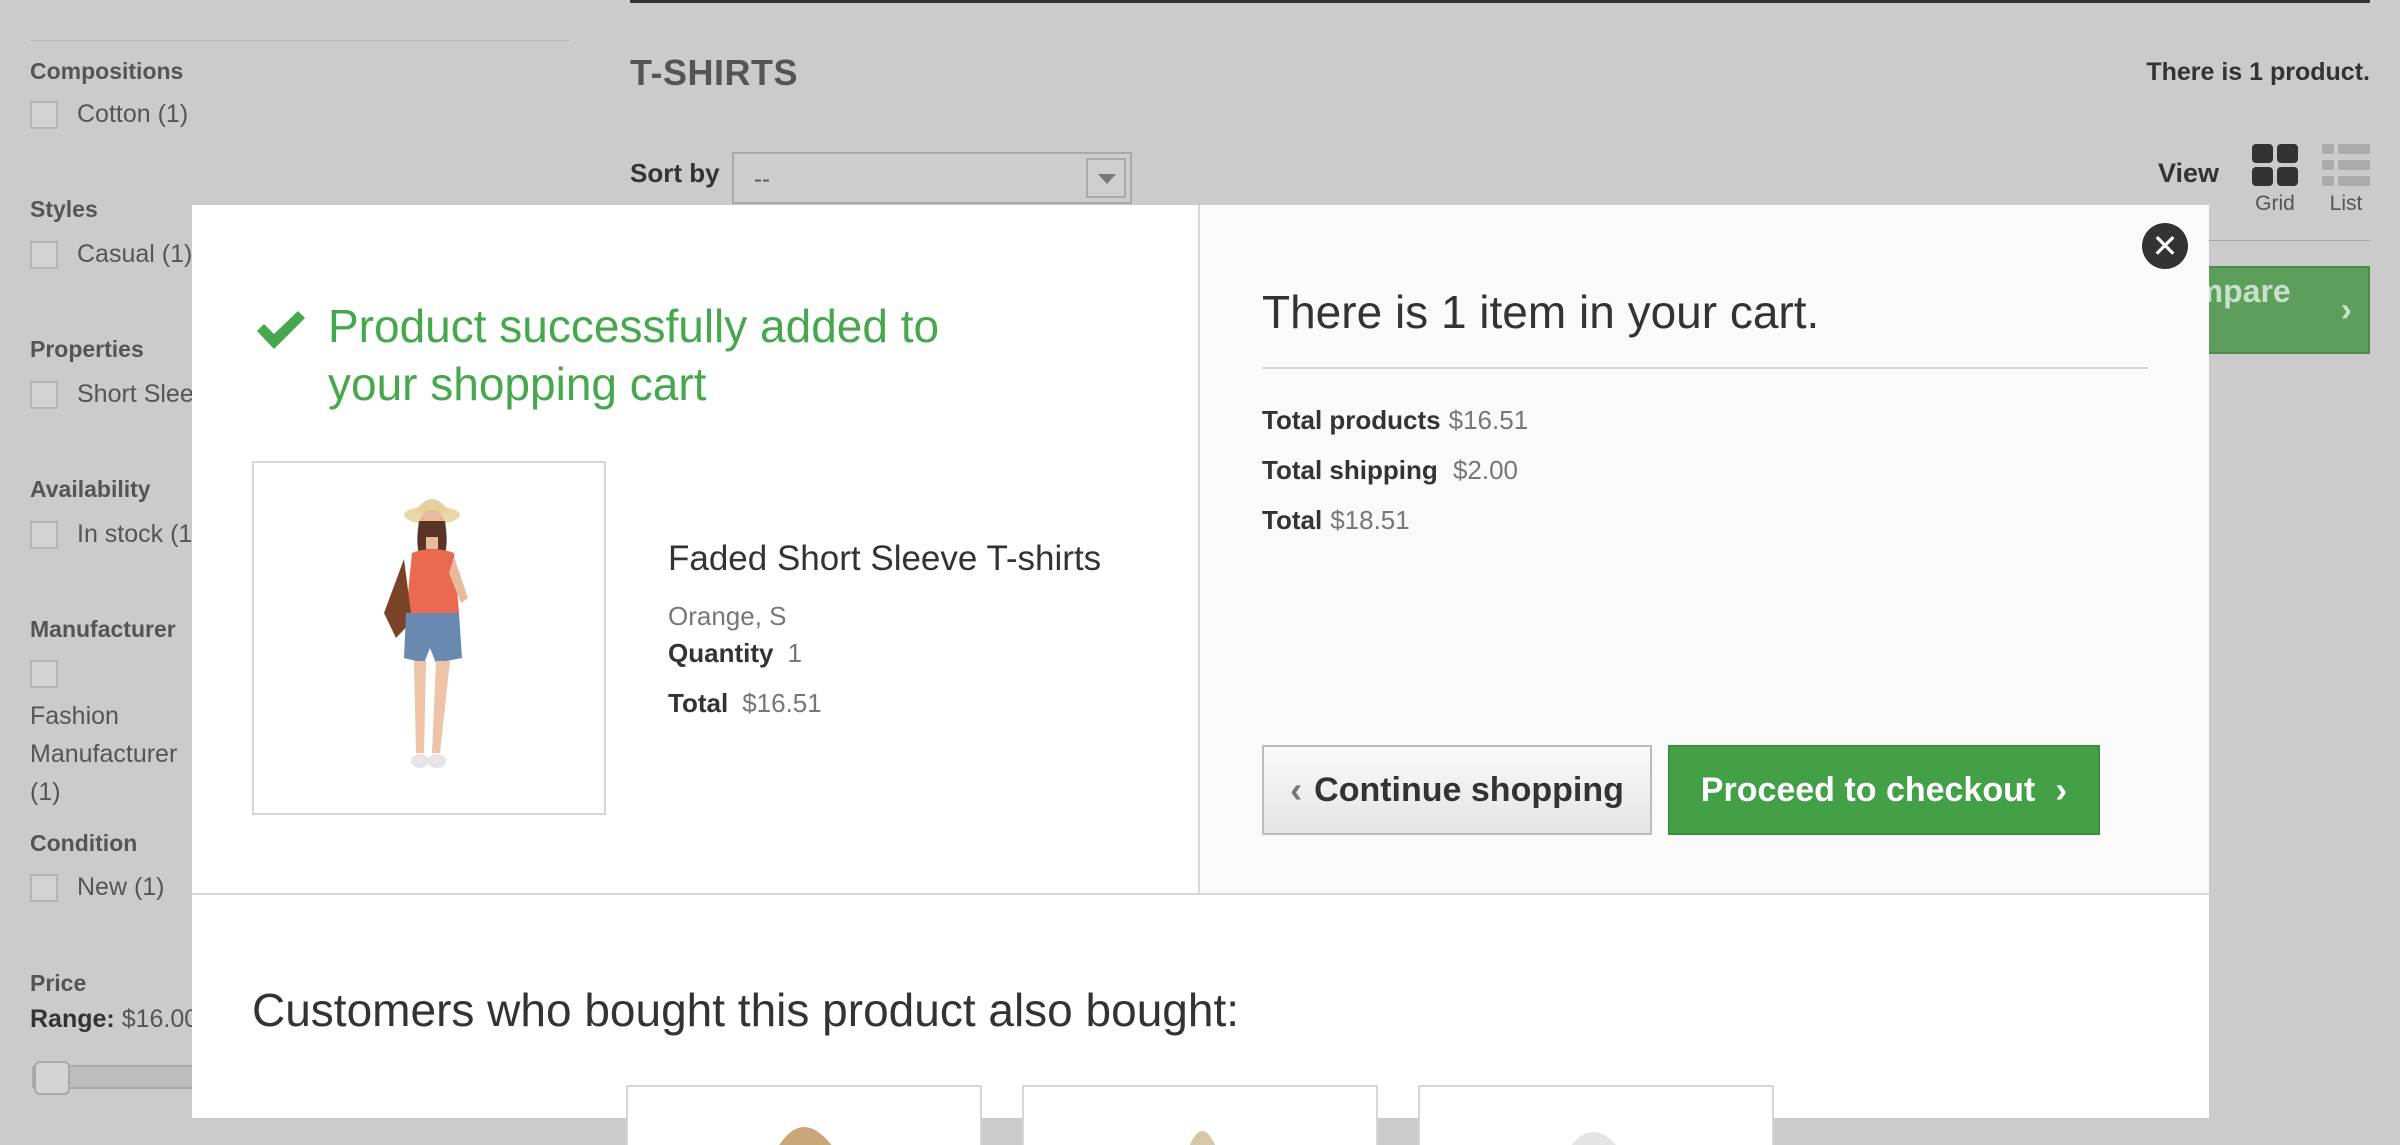 This screenshot has width=2400, height=1145. Describe the element at coordinates (104, 754) in the screenshot. I see `filter-option-label: Fashion Manufacturer (1)` at that location.